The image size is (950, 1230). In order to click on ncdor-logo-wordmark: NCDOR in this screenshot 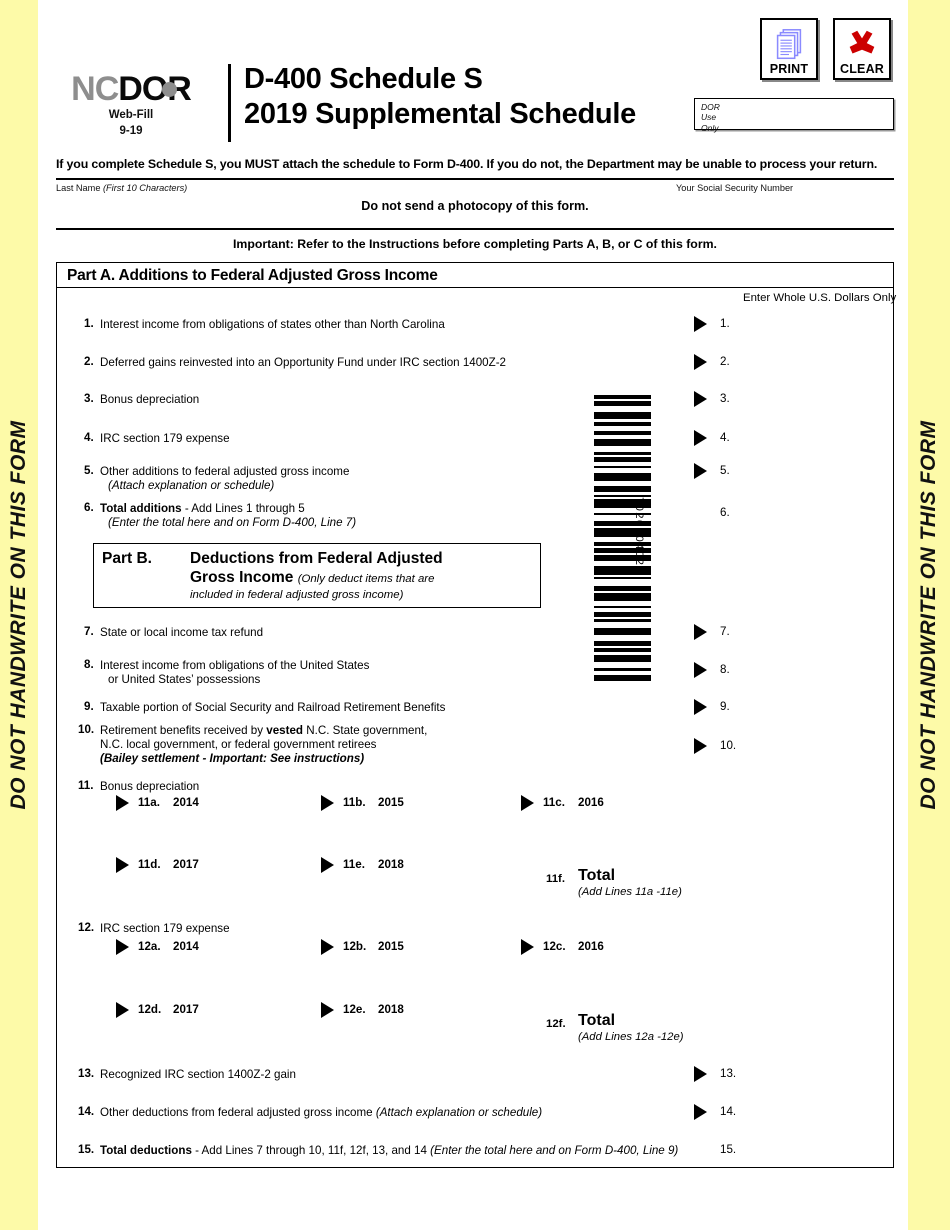, I will do `click(131, 89)`.